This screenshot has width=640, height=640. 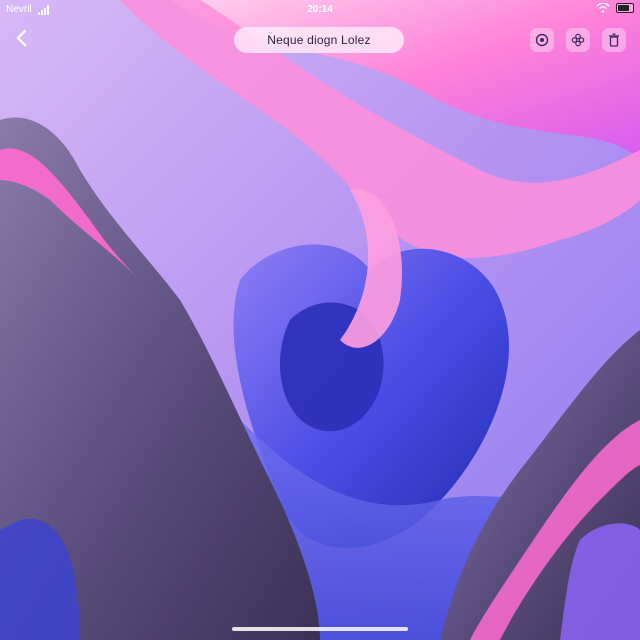 What do you see at coordinates (320, 629) in the screenshot?
I see `home-indicator` at bounding box center [320, 629].